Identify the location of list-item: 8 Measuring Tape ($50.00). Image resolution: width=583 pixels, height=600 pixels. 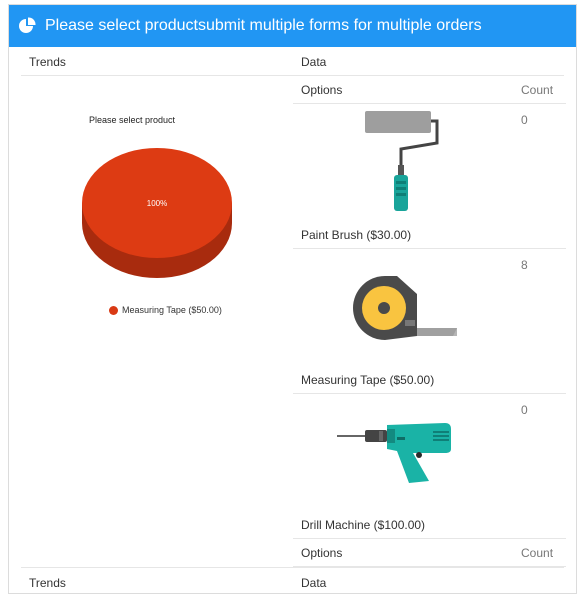
(429, 321).